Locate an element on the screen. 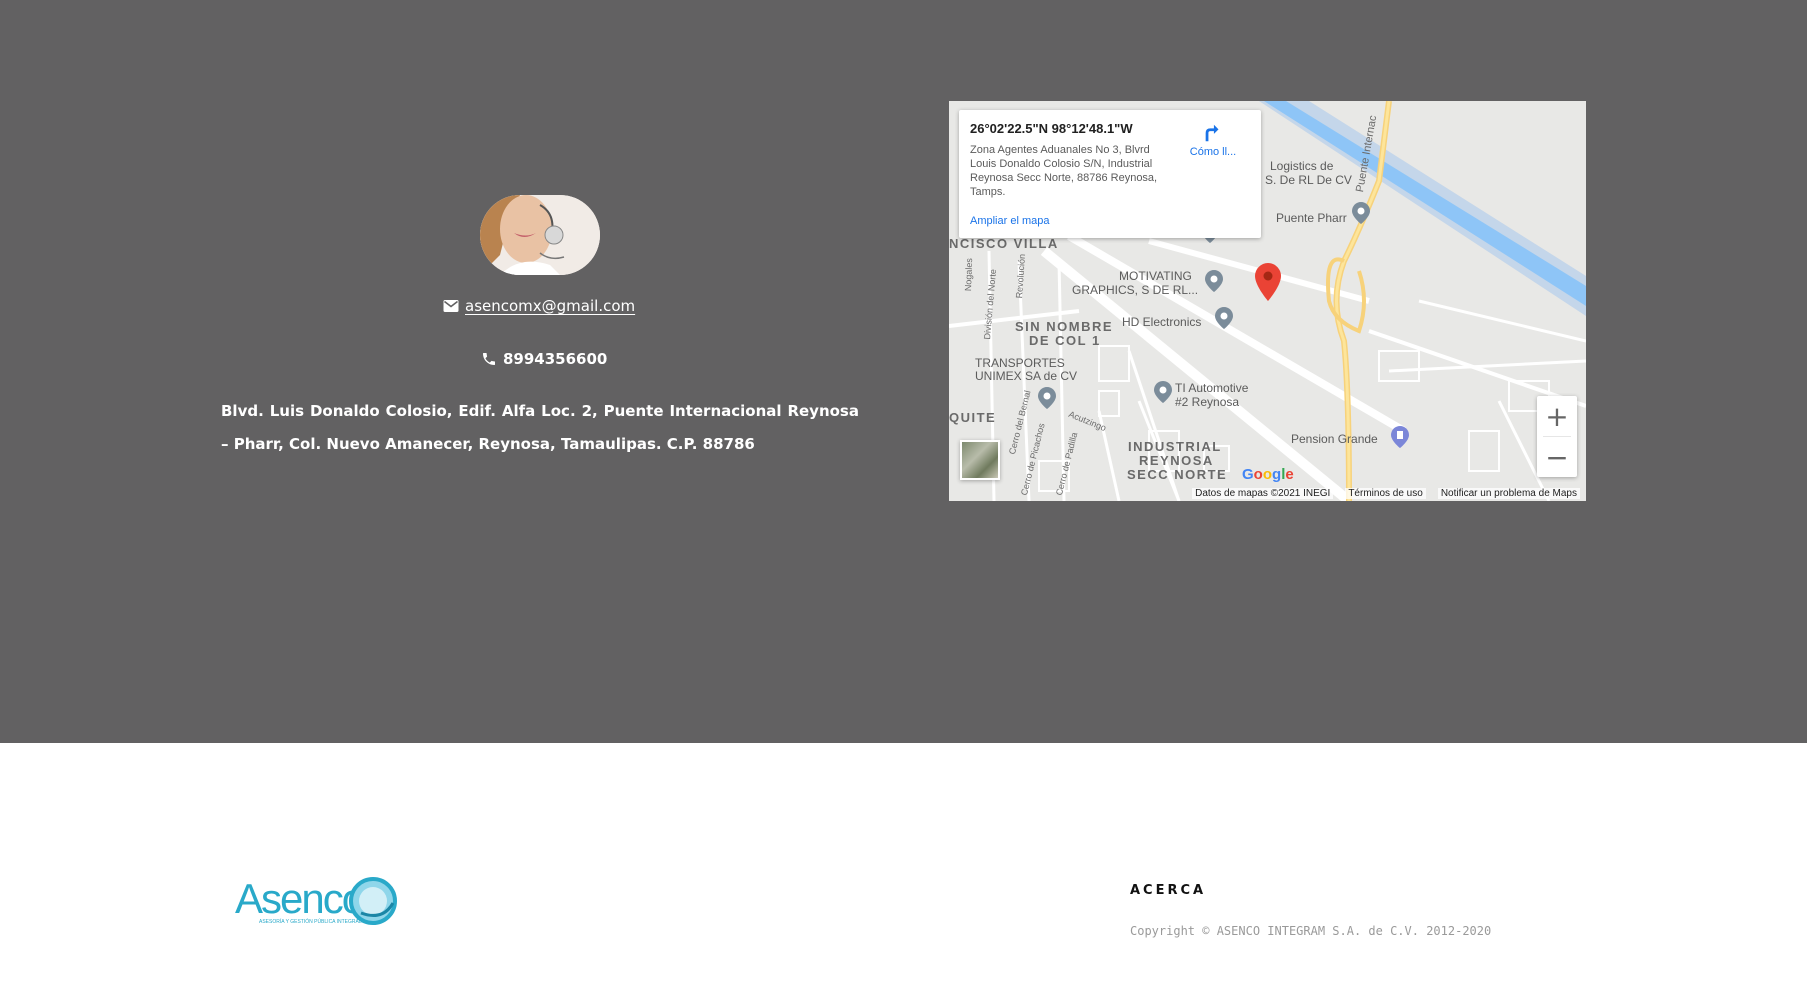 The height and width of the screenshot is (981, 1807). map-label: SECC NORTE is located at coordinates (1177, 474).